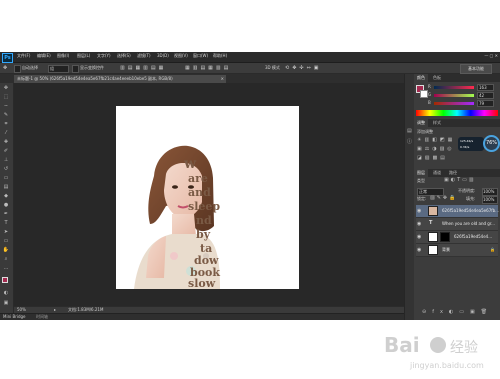  I want to click on blue-value: 79, so click(485, 103).